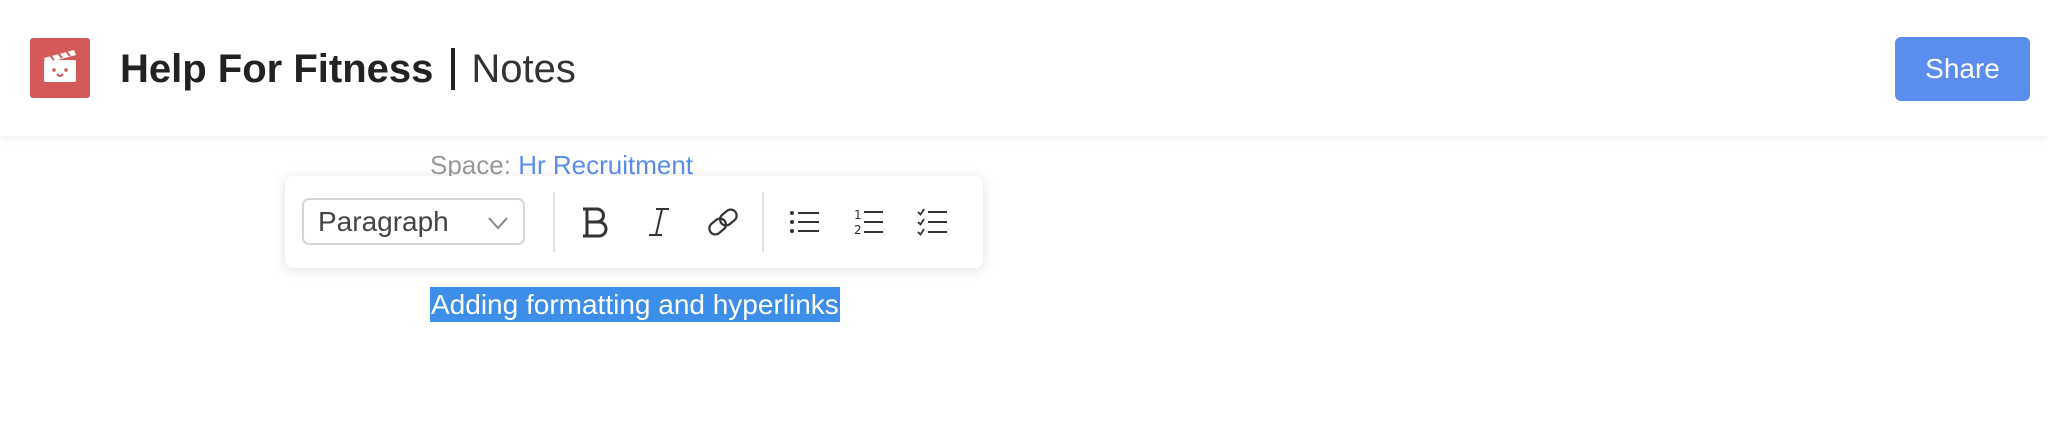 This screenshot has width=2048, height=422. I want to click on svg-text: 2, so click(858, 230).